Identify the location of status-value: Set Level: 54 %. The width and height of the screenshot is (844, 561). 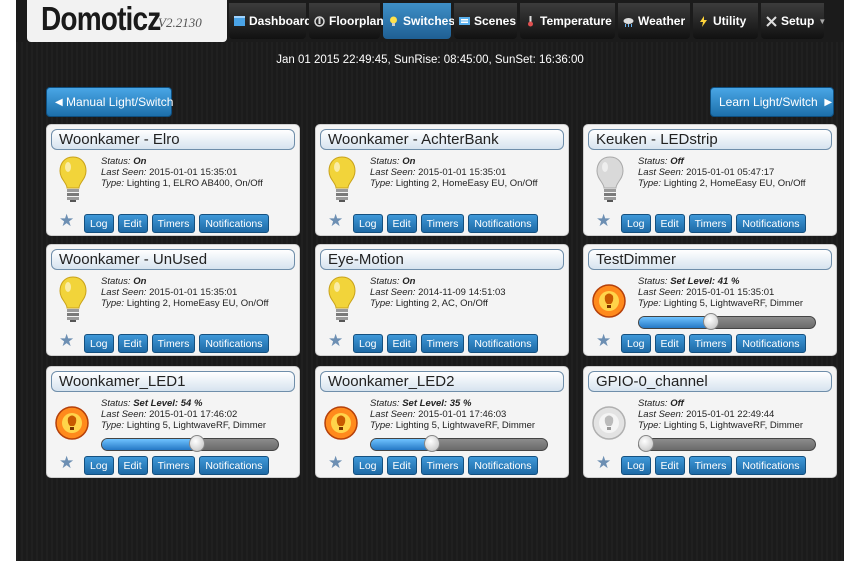
(168, 403).